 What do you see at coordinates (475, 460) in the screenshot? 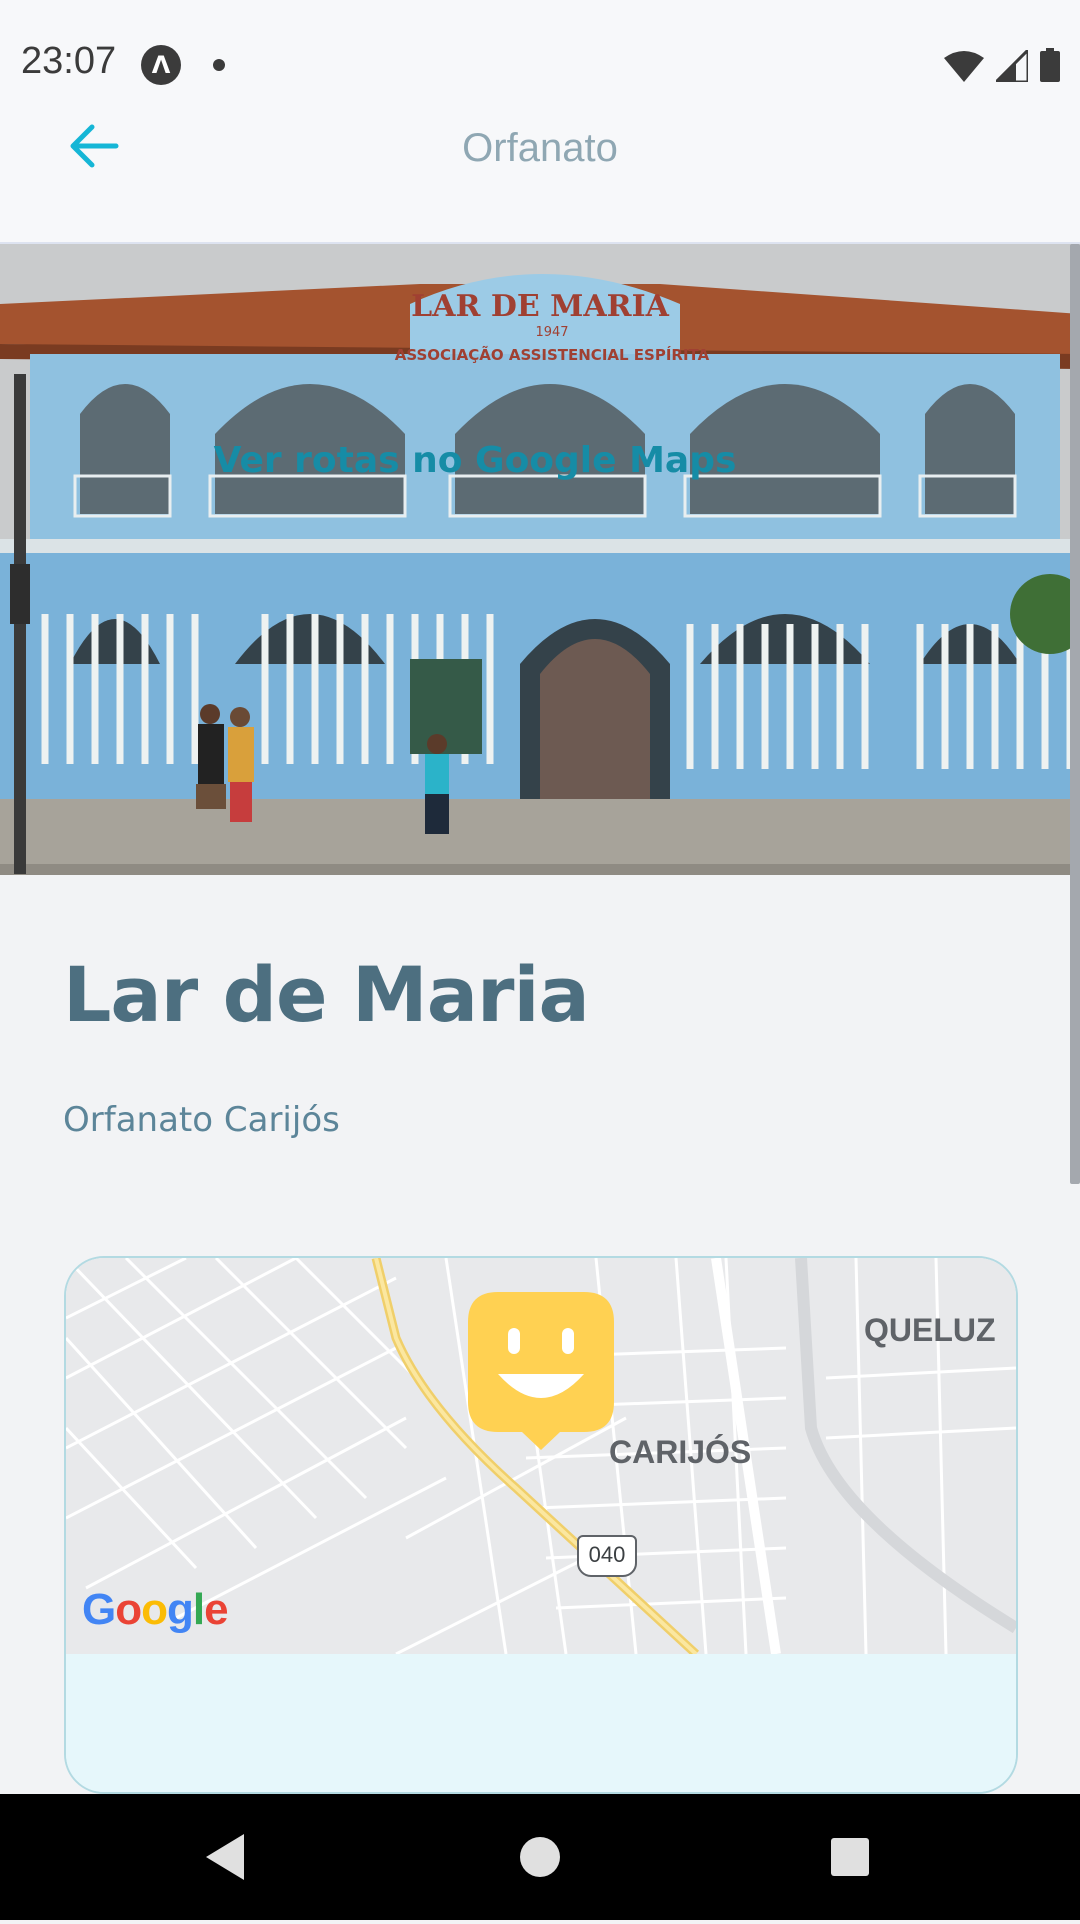
I see `view-routes-link: Ver rotas no Google Maps` at bounding box center [475, 460].